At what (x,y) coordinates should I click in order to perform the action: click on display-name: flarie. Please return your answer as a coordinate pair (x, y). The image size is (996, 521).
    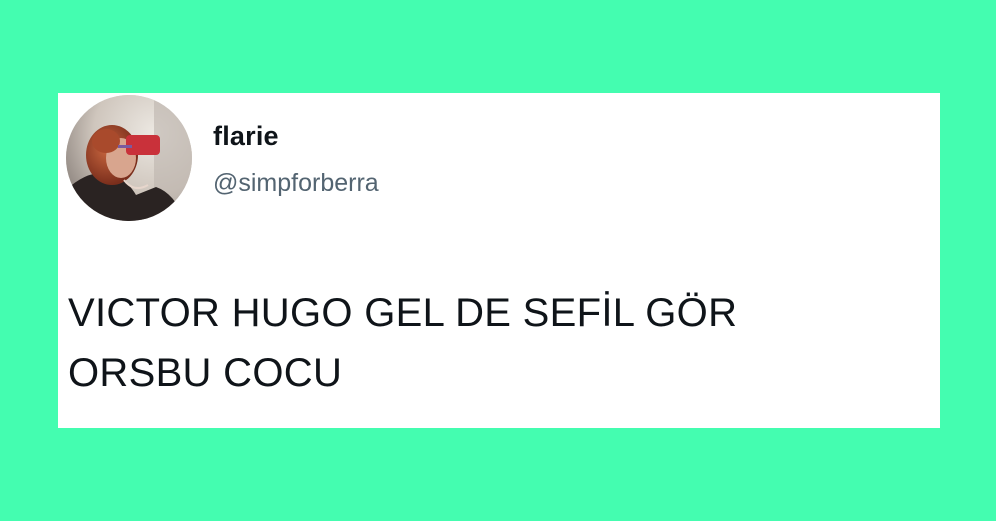
    Looking at the image, I should click on (246, 136).